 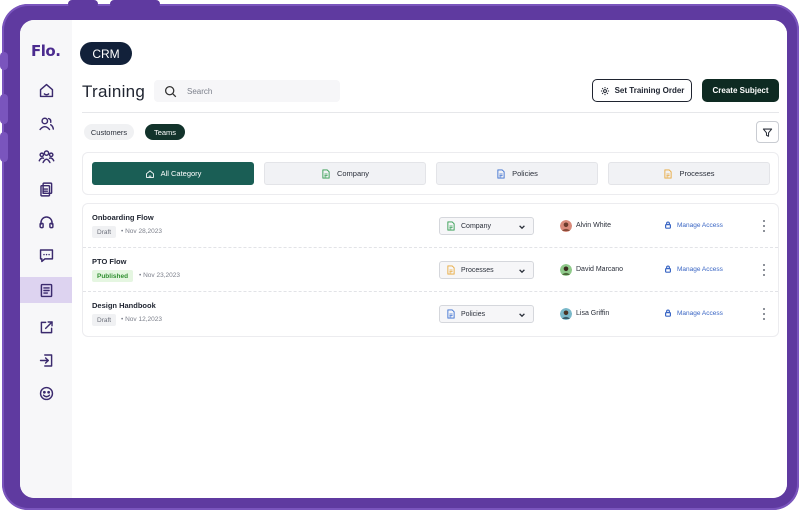 What do you see at coordinates (600, 269) in the screenshot?
I see `owner-name: David Marcano` at bounding box center [600, 269].